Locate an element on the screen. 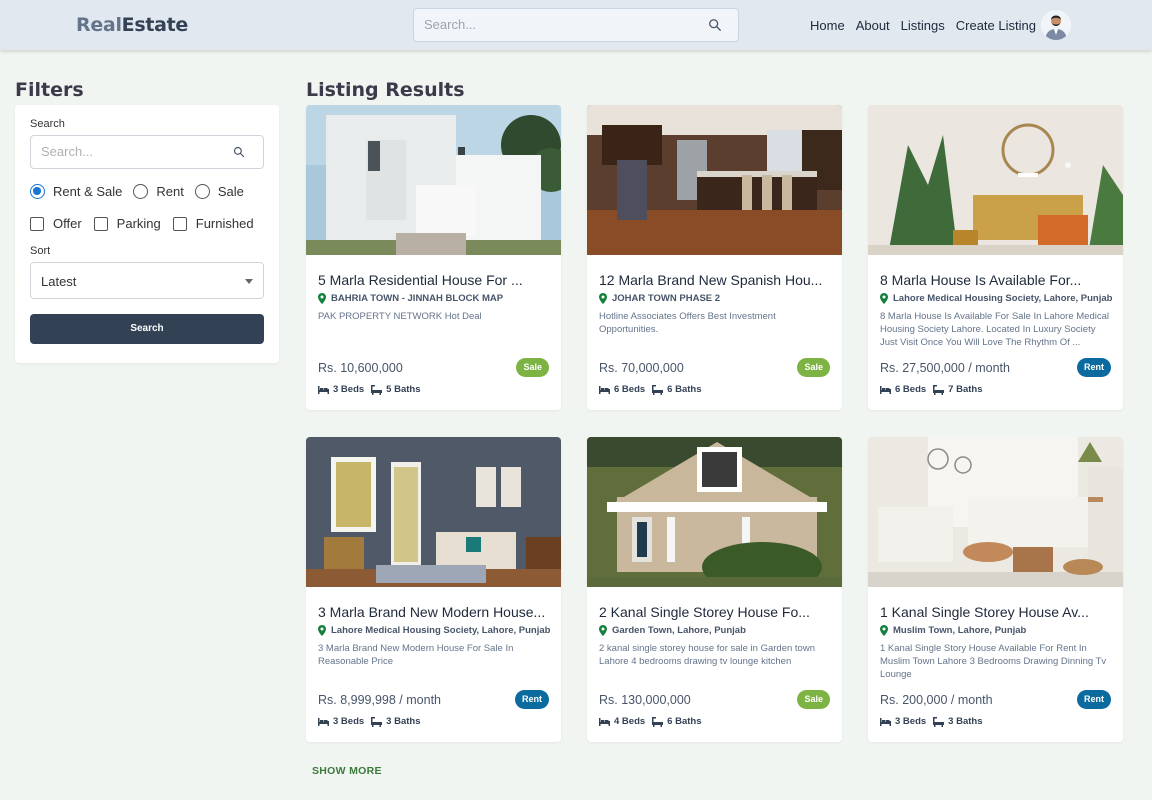 The width and height of the screenshot is (1152, 800). sort-select: Latest is located at coordinates (147, 280).